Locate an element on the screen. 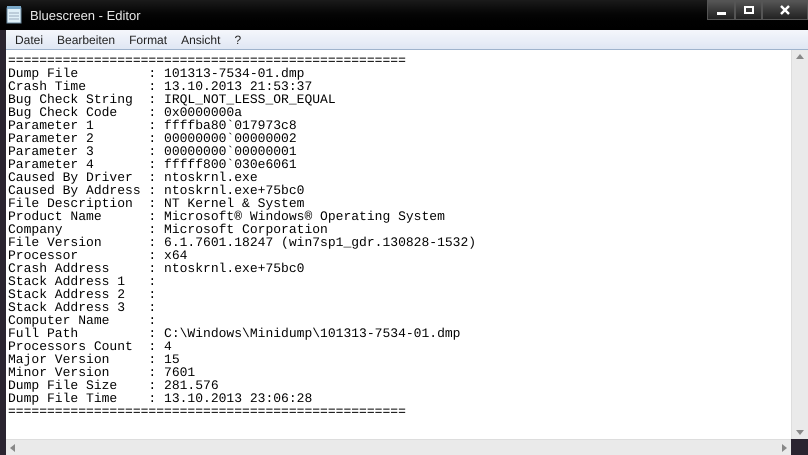 Image resolution: width=808 pixels, height=455 pixels. text-line: Processor : x64 is located at coordinates (98, 255).